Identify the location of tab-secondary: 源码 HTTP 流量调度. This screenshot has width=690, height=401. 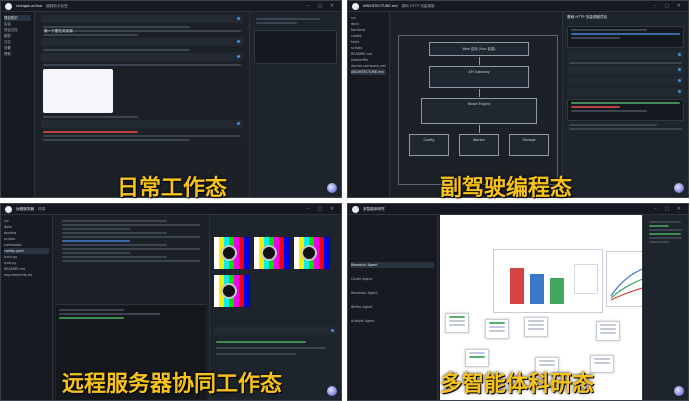
(418, 6).